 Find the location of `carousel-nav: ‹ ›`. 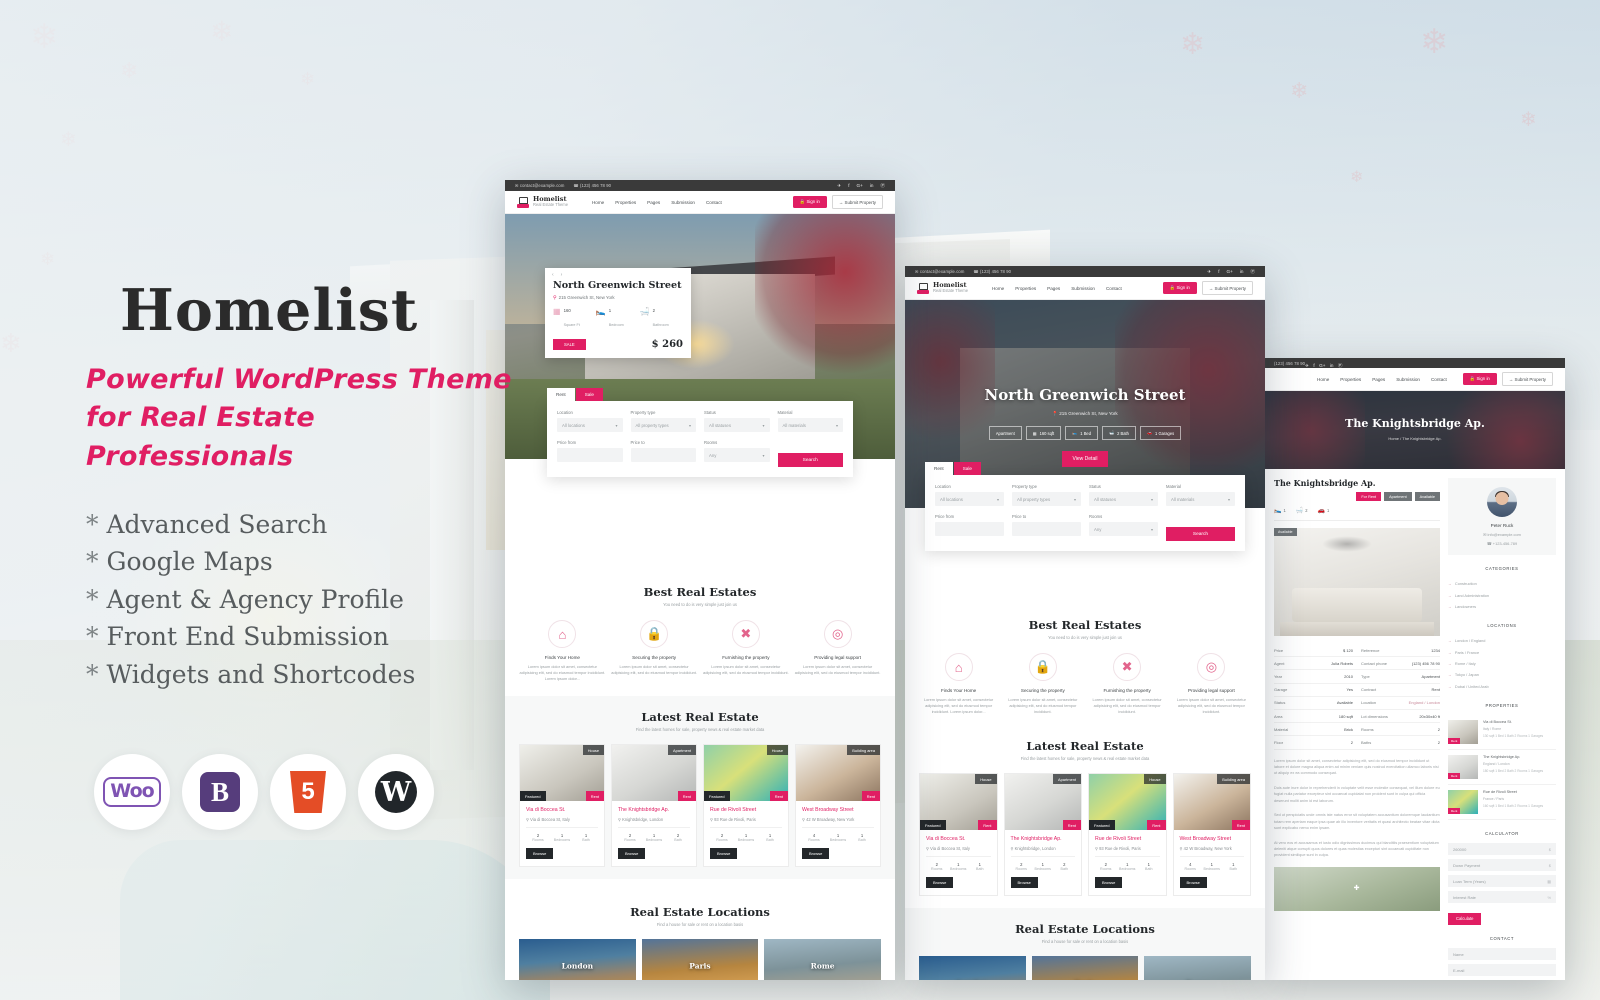

carousel-nav: ‹ › is located at coordinates (618, 273).